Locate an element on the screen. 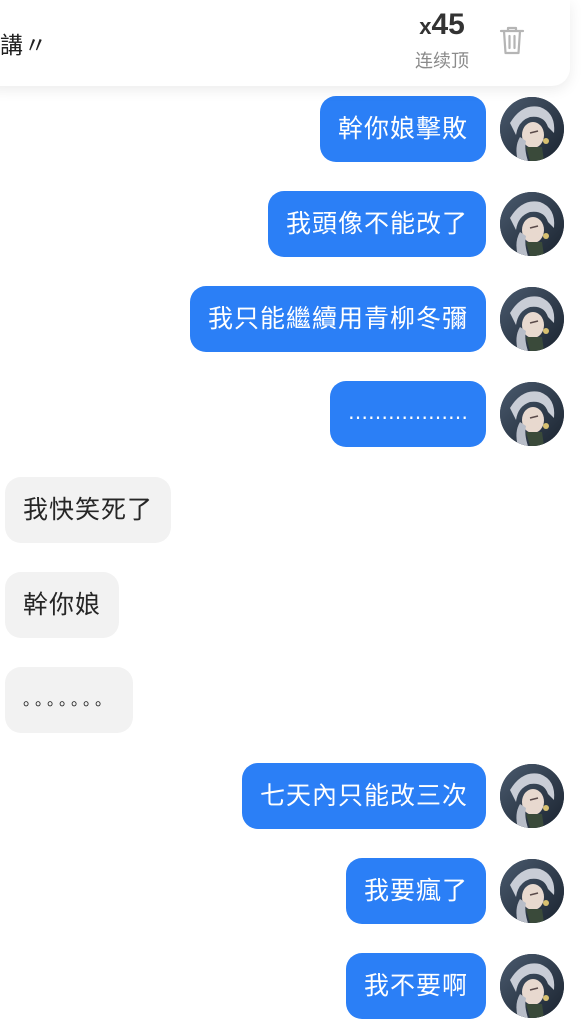 The height and width of the screenshot is (1024, 582). outgoing-message-bubble: 我只能繼續用青柳冬彌 is located at coordinates (337, 319).